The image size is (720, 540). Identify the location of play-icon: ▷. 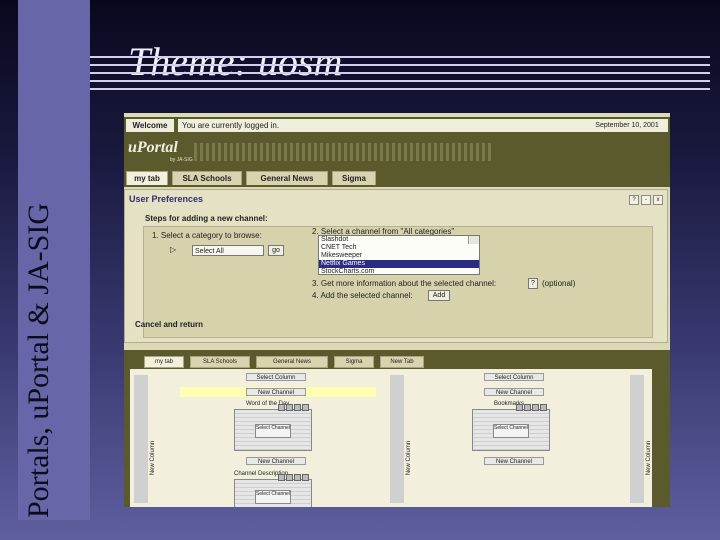
(173, 249).